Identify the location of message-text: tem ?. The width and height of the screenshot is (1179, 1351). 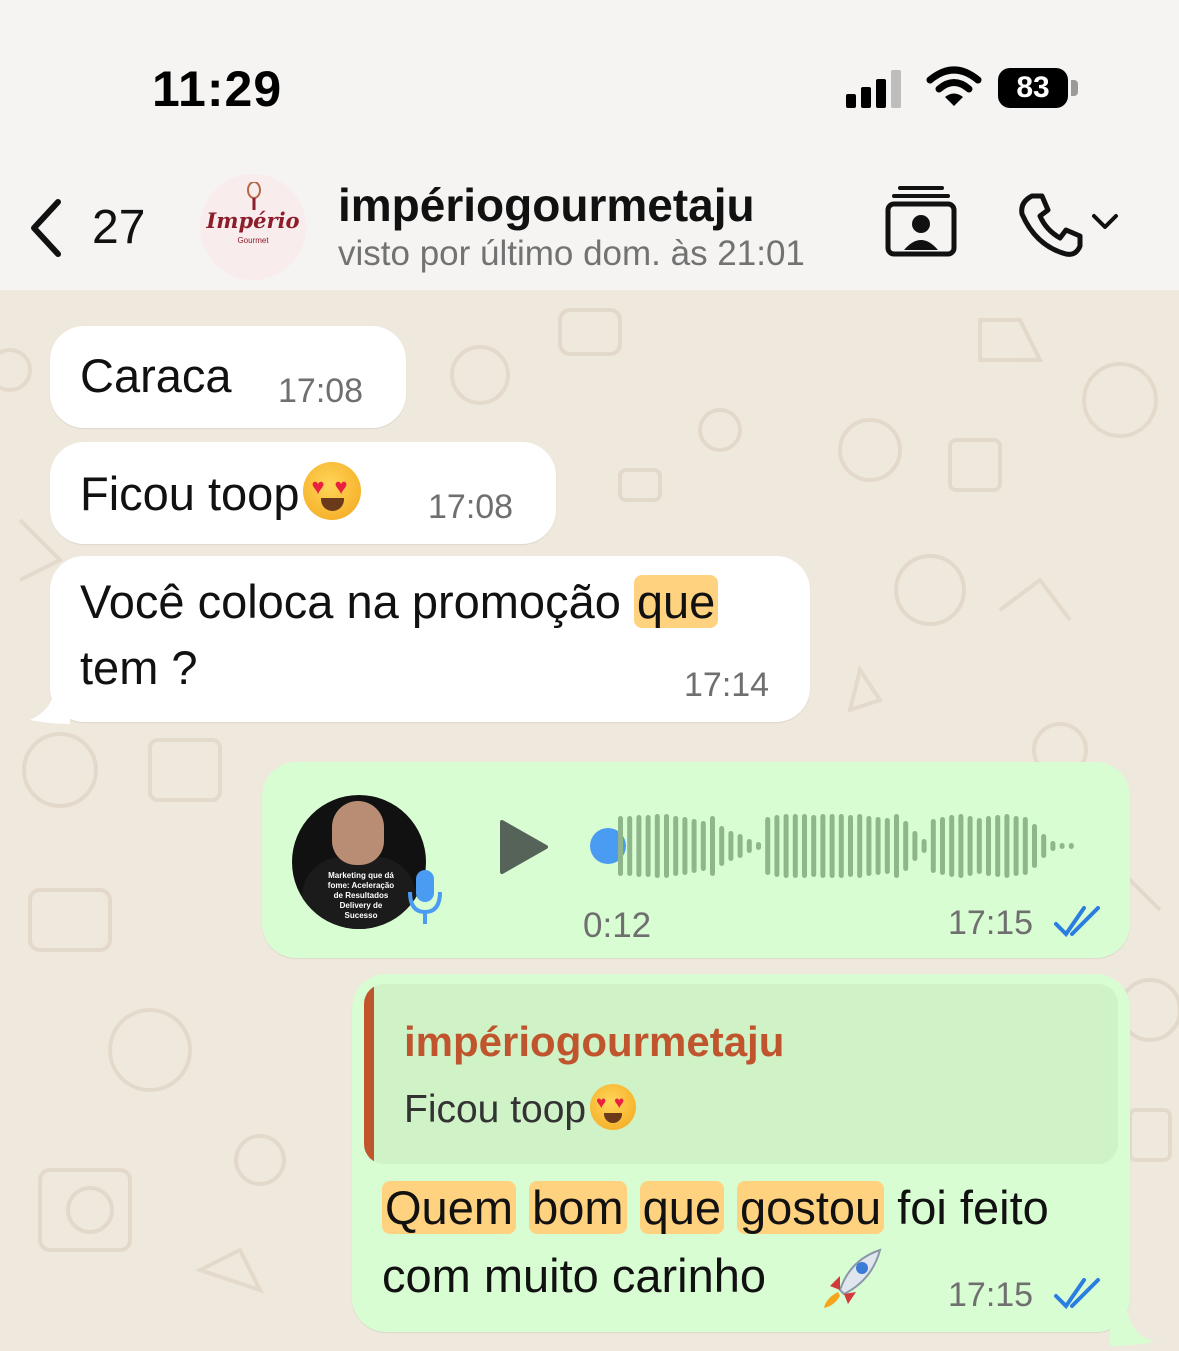
(139, 667).